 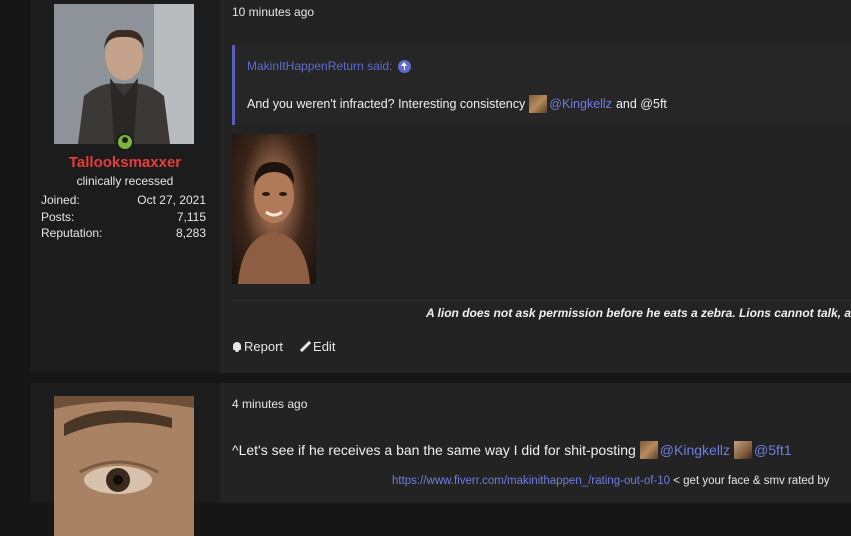 I want to click on post-image, so click(x=274, y=209).